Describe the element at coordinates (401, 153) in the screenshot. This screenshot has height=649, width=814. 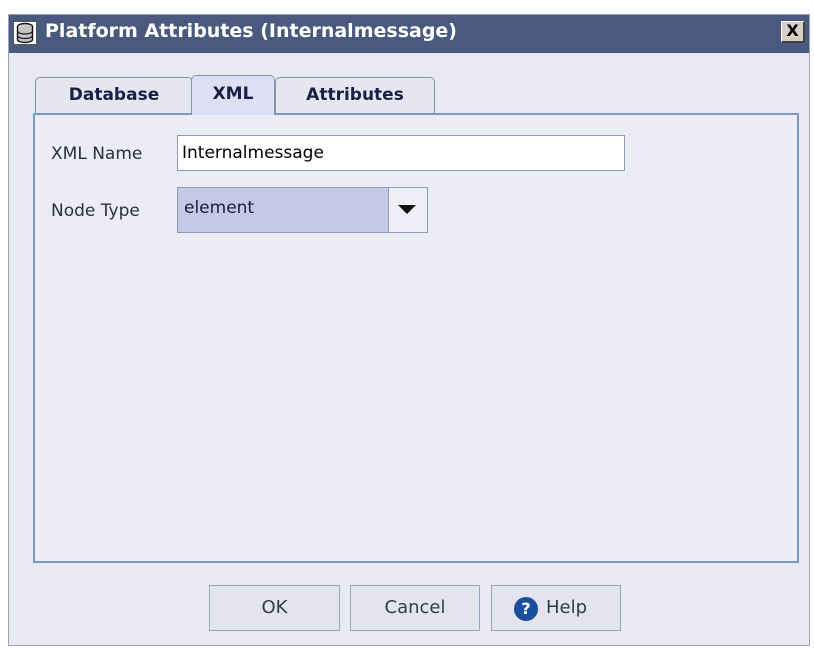
I see `xml-name-input: Internalmessage` at that location.